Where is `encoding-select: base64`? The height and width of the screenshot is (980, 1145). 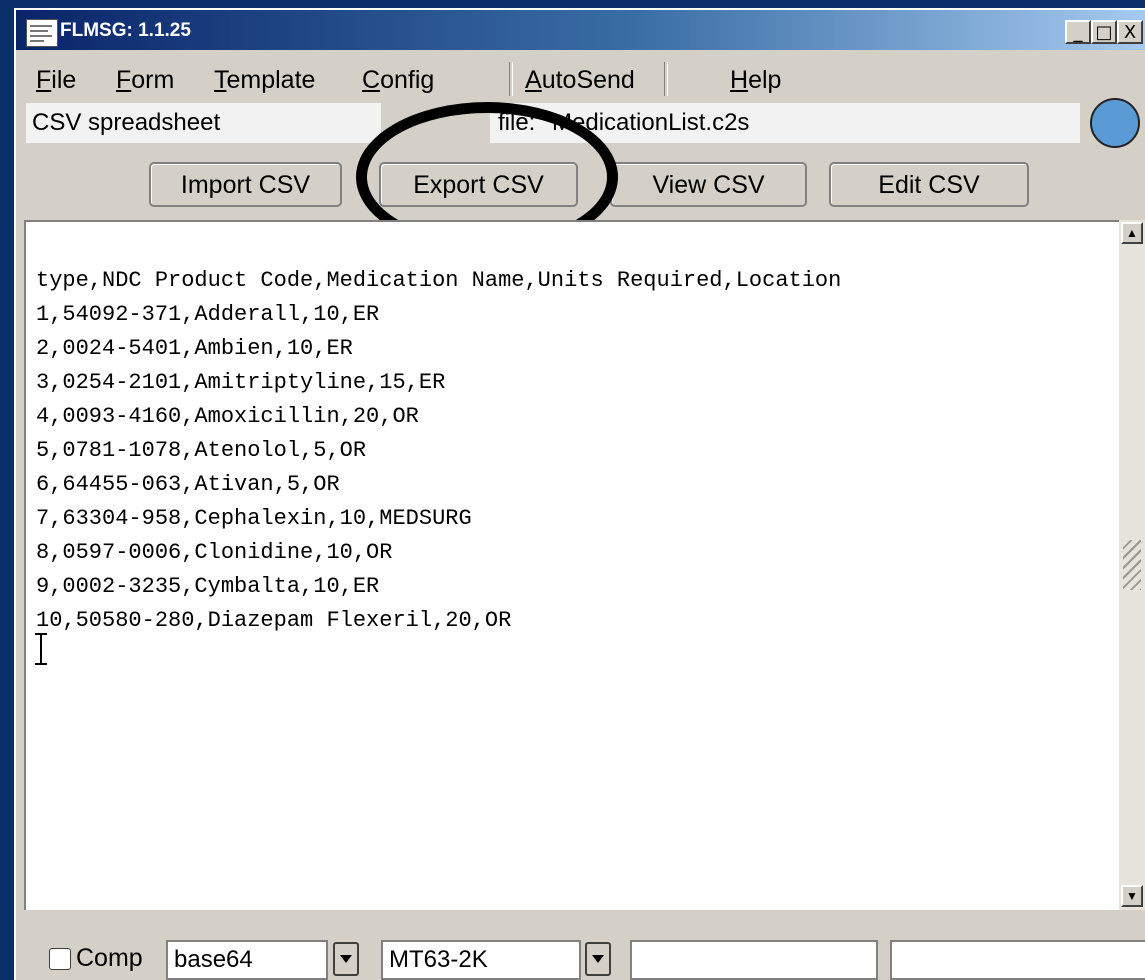 encoding-select: base64 is located at coordinates (247, 960).